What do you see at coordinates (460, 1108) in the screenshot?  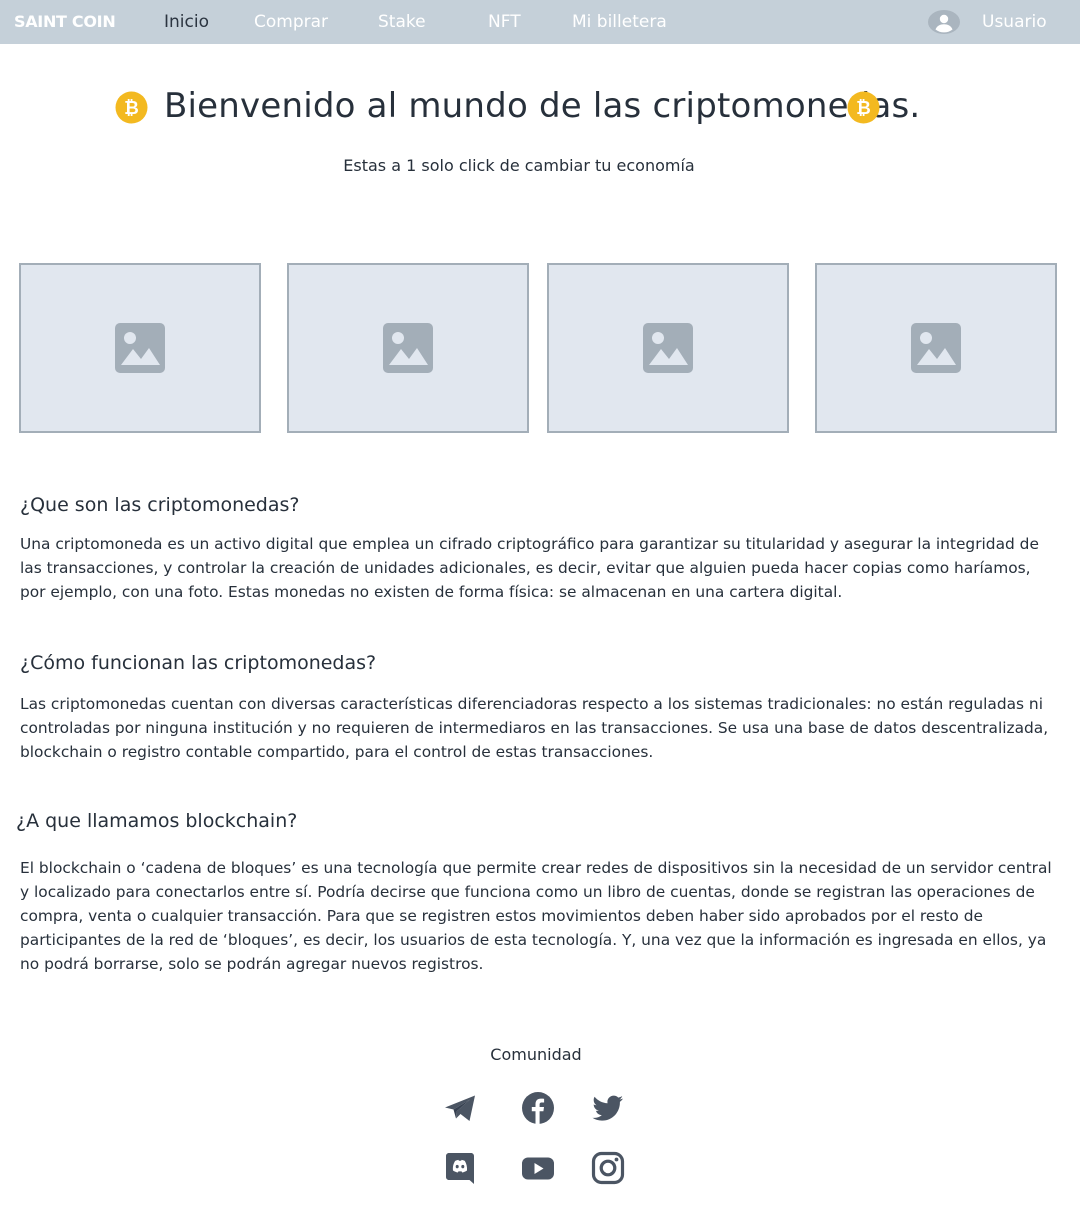 I see `telegram-icon` at bounding box center [460, 1108].